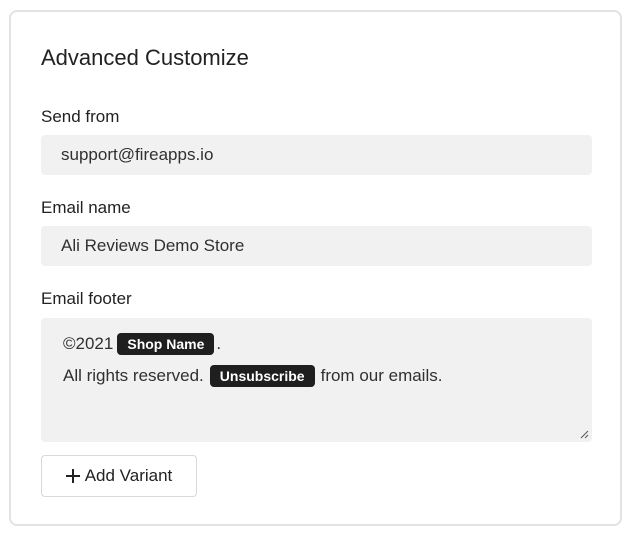  What do you see at coordinates (86, 207) in the screenshot?
I see `email-name-label: Email name` at bounding box center [86, 207].